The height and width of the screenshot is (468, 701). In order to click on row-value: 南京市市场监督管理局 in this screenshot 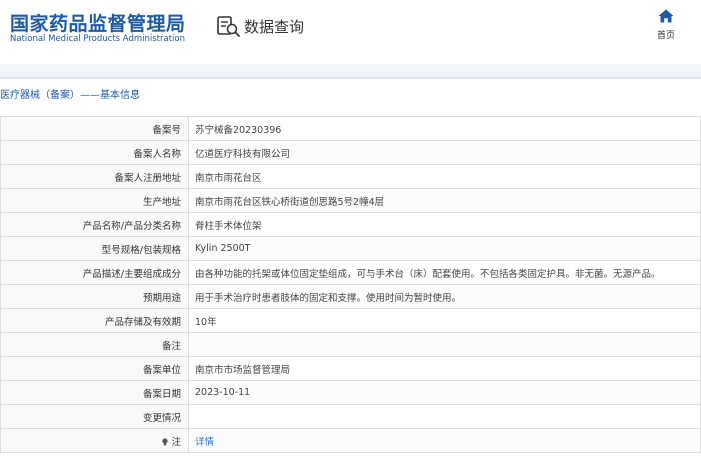, I will do `click(444, 368)`.